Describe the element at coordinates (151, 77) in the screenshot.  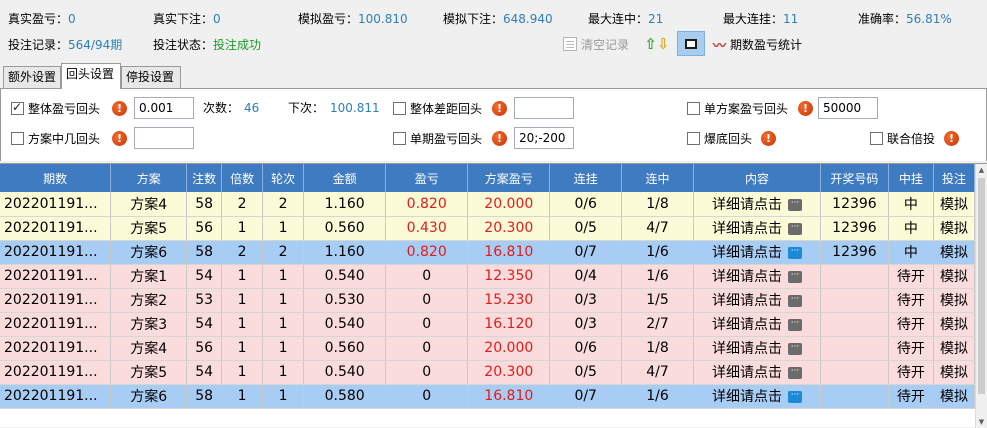
I see `tab-stop-settings: 停投设置` at that location.